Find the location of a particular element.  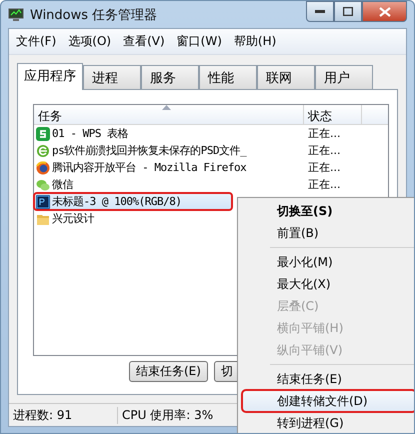

action-button: 切 is located at coordinates (227, 371).